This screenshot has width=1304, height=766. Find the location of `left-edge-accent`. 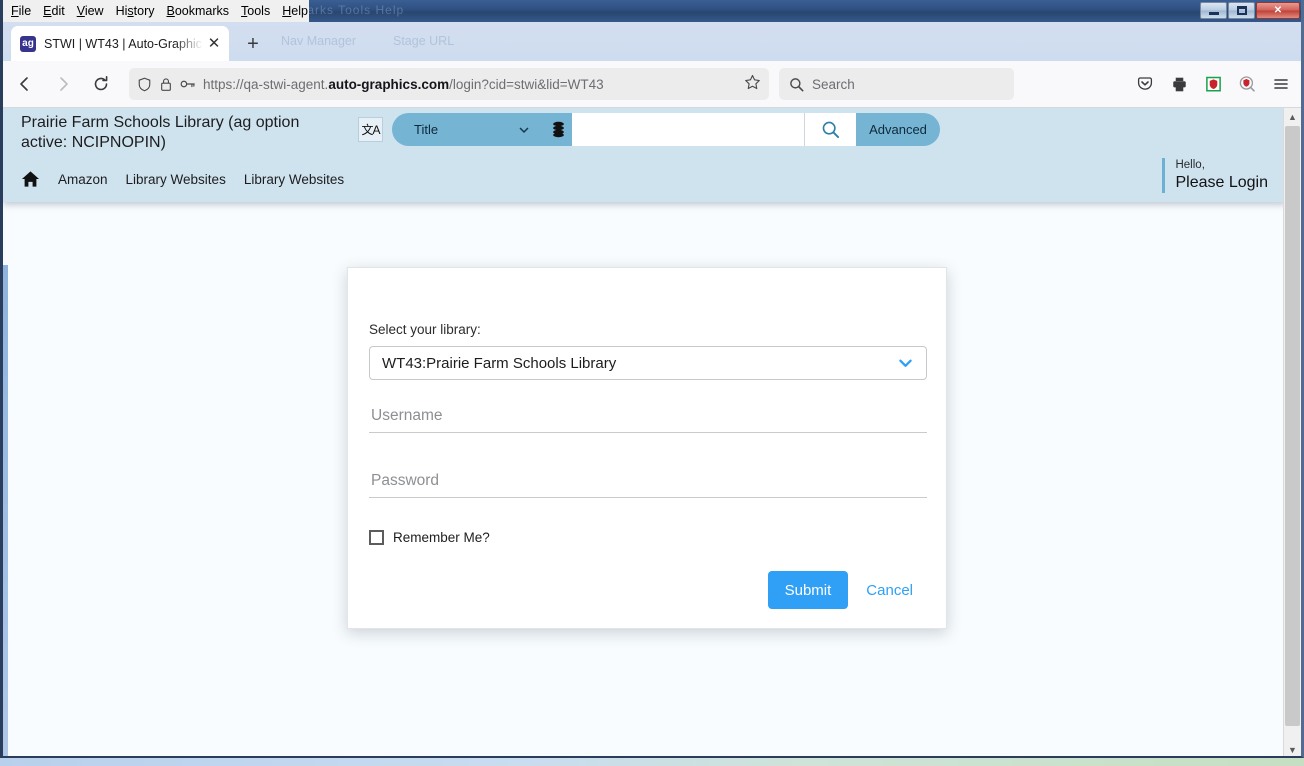

left-edge-accent is located at coordinates (5, 510).